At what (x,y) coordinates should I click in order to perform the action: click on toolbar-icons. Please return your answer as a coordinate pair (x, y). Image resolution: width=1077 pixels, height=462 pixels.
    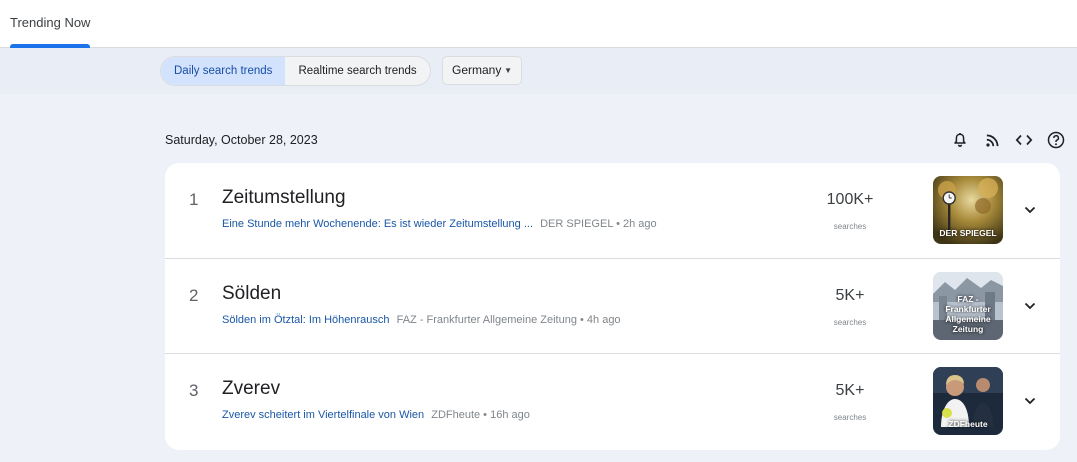
    Looking at the image, I should click on (1008, 140).